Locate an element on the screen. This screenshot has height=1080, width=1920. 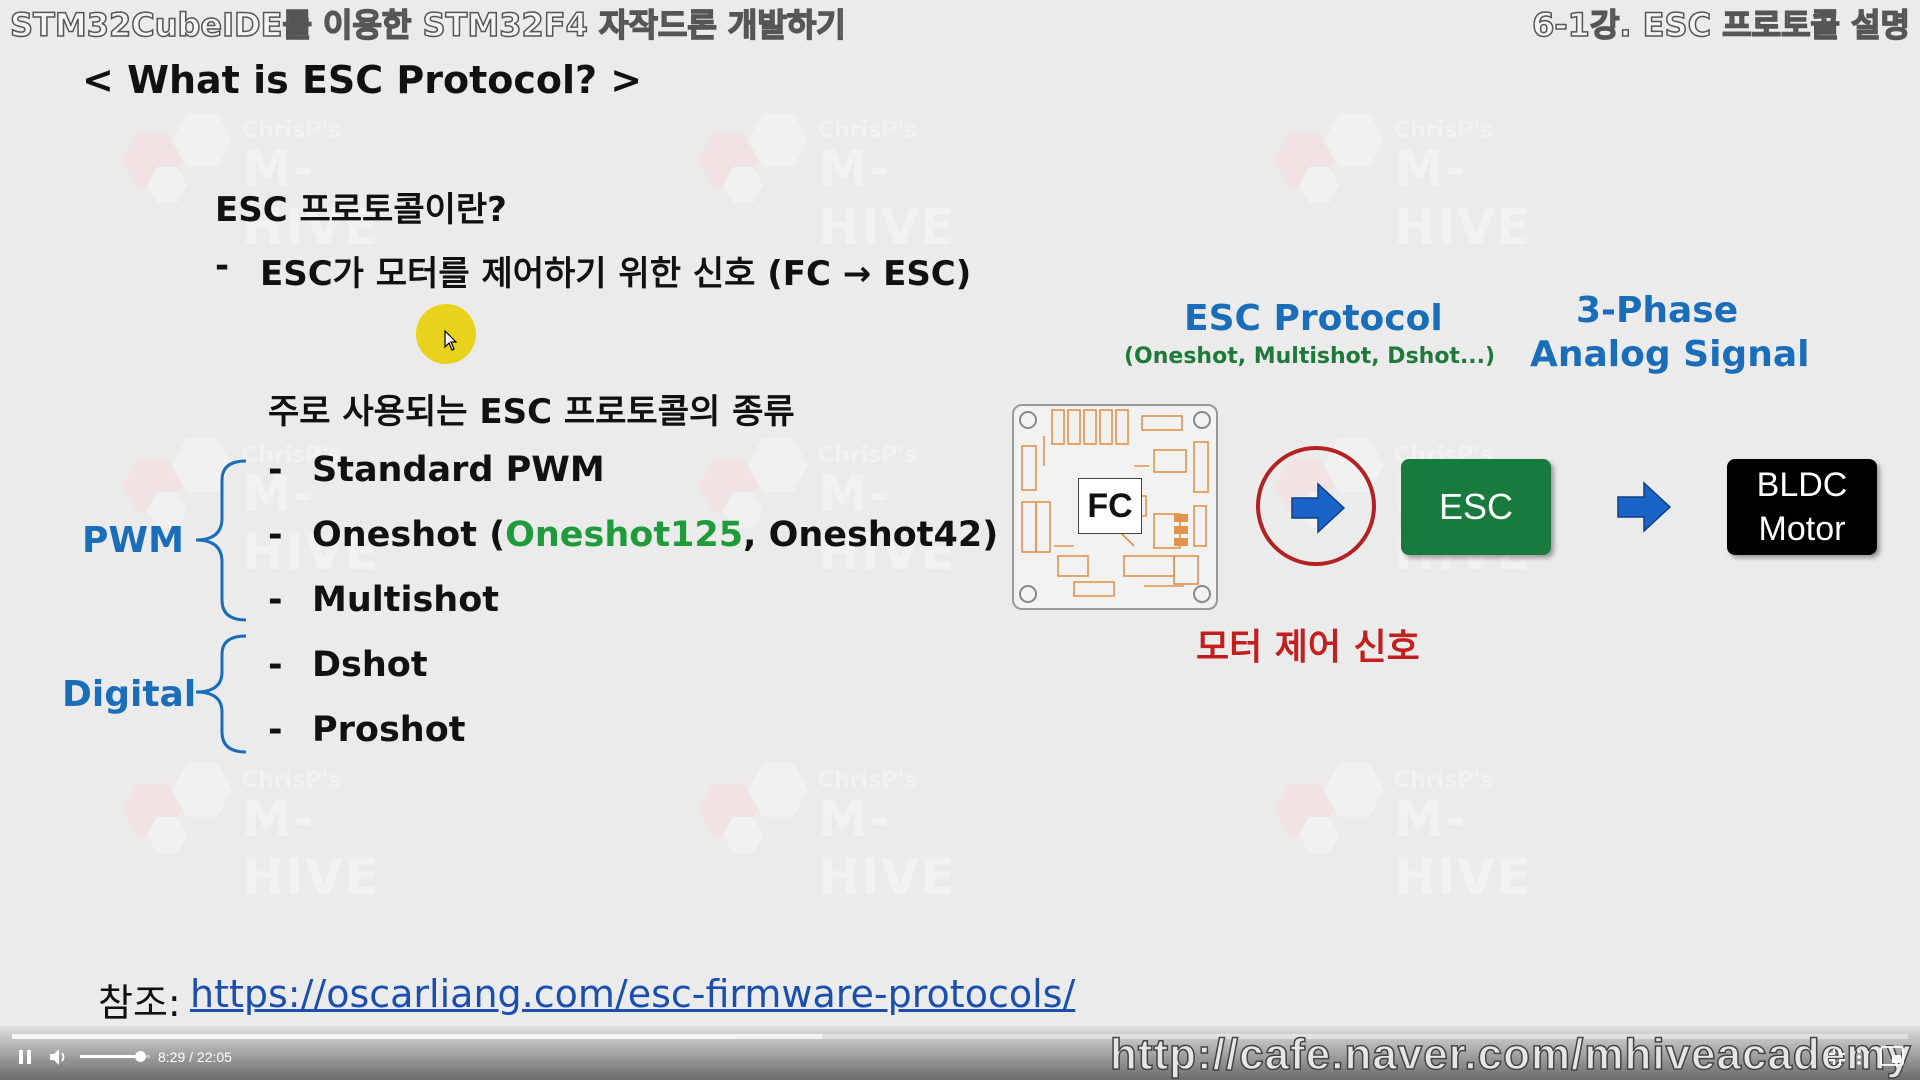
definition-dash: - is located at coordinates (222, 266).